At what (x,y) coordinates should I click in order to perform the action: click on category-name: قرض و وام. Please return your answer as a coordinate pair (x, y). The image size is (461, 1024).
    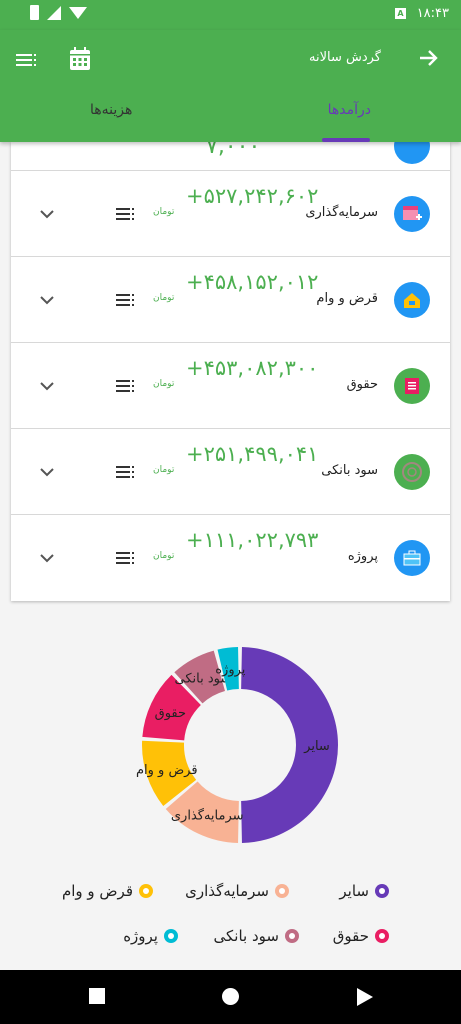
    Looking at the image, I should click on (347, 298).